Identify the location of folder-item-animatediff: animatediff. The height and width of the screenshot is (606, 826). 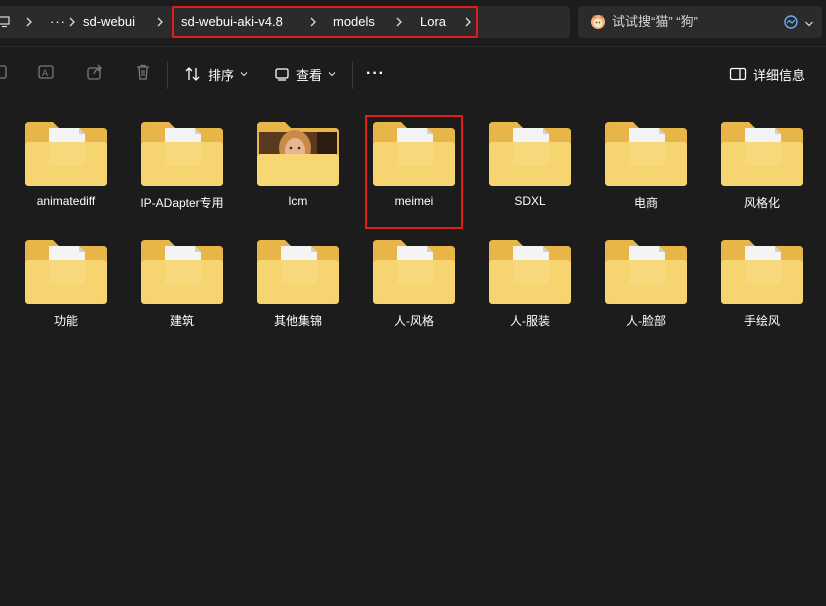
(66, 173).